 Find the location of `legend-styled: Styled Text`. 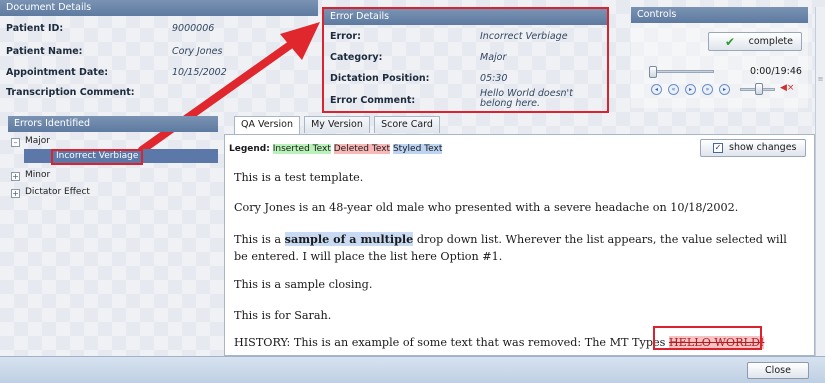

legend-styled: Styled Text is located at coordinates (417, 149).